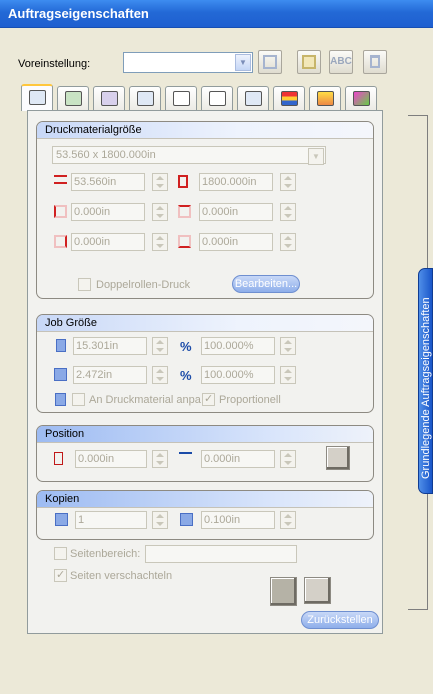 Image resolution: width=433 pixels, height=694 pixels. What do you see at coordinates (111, 520) in the screenshot?
I see `copies-count-field: 1` at bounding box center [111, 520].